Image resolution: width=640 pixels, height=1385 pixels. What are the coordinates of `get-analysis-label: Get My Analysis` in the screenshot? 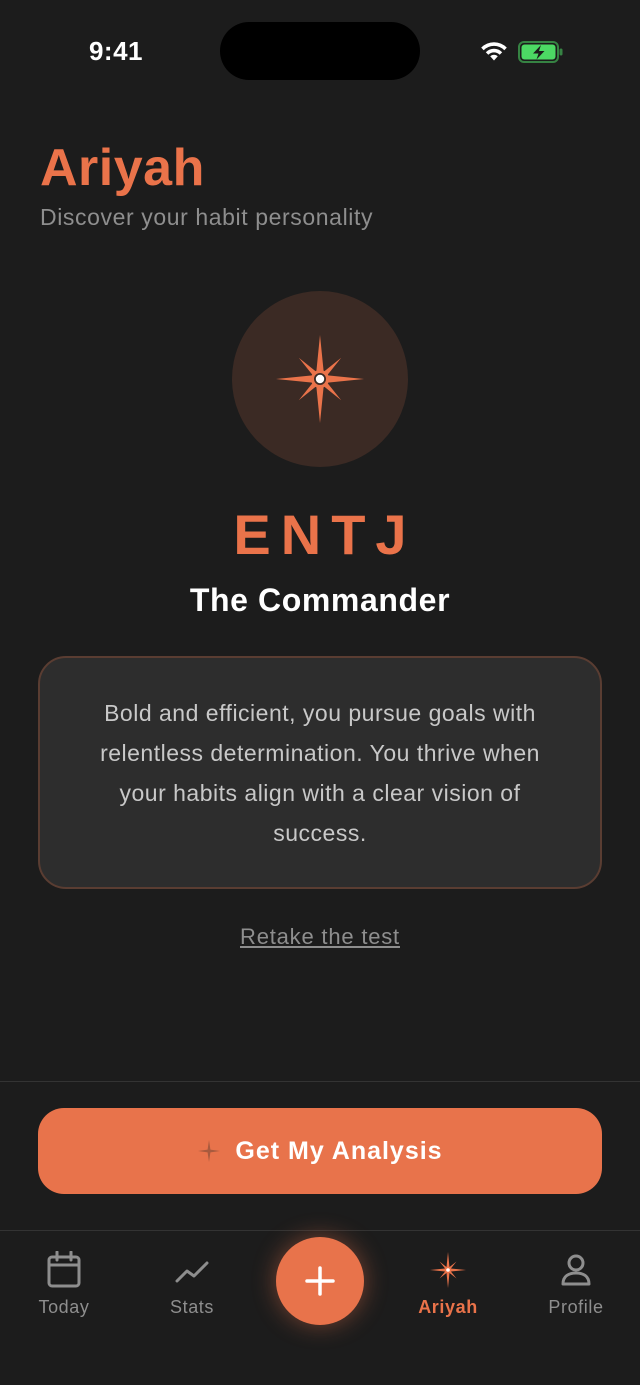 It's located at (339, 1150).